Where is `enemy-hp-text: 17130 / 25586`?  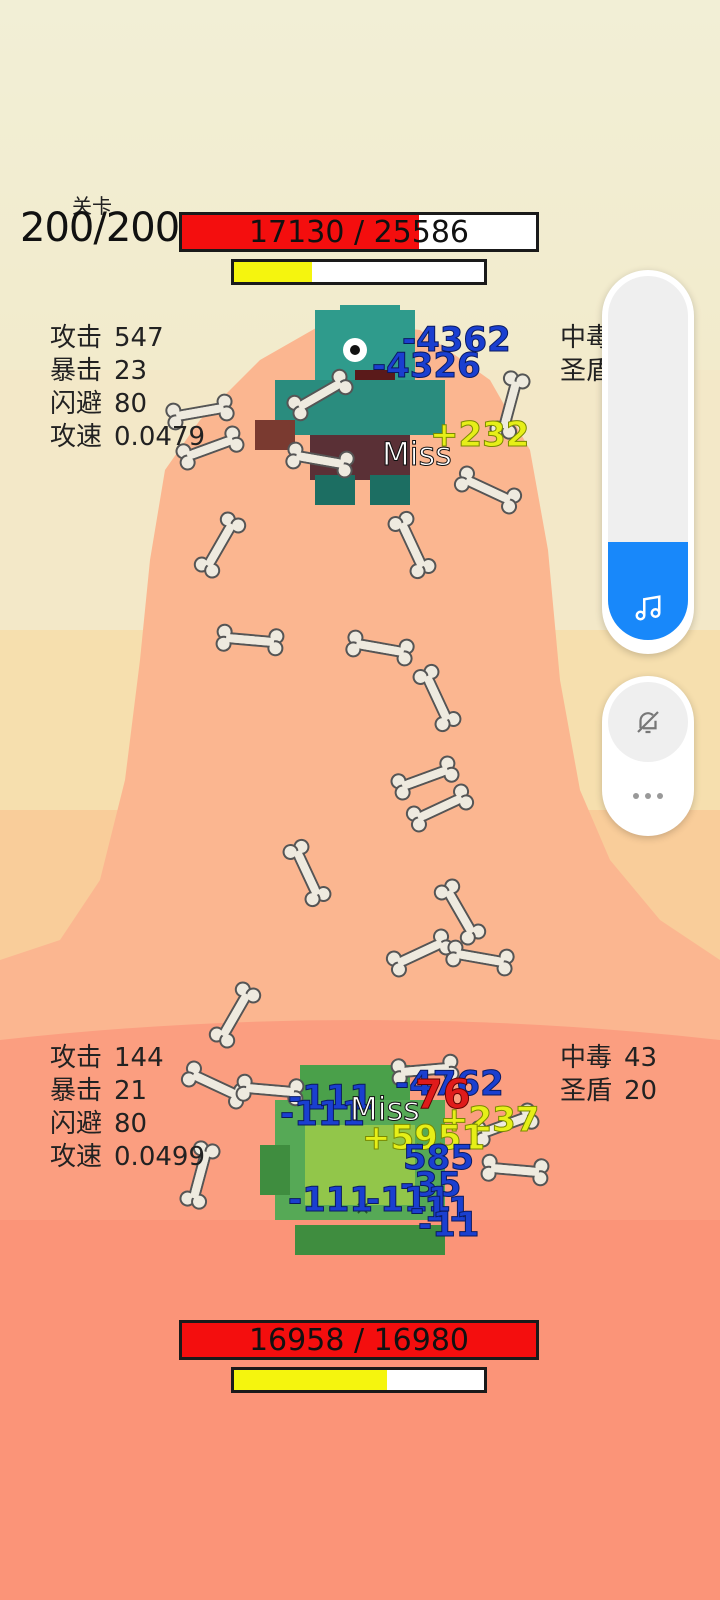 enemy-hp-text: 17130 / 25586 is located at coordinates (359, 232).